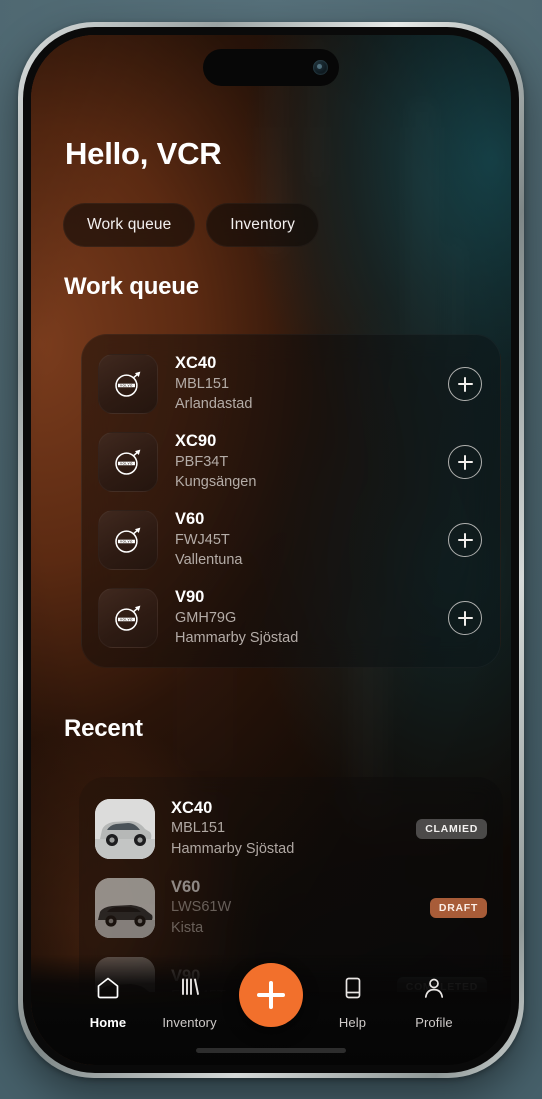 Image resolution: width=542 pixels, height=1099 pixels. I want to click on inventory-icon, so click(190, 990).